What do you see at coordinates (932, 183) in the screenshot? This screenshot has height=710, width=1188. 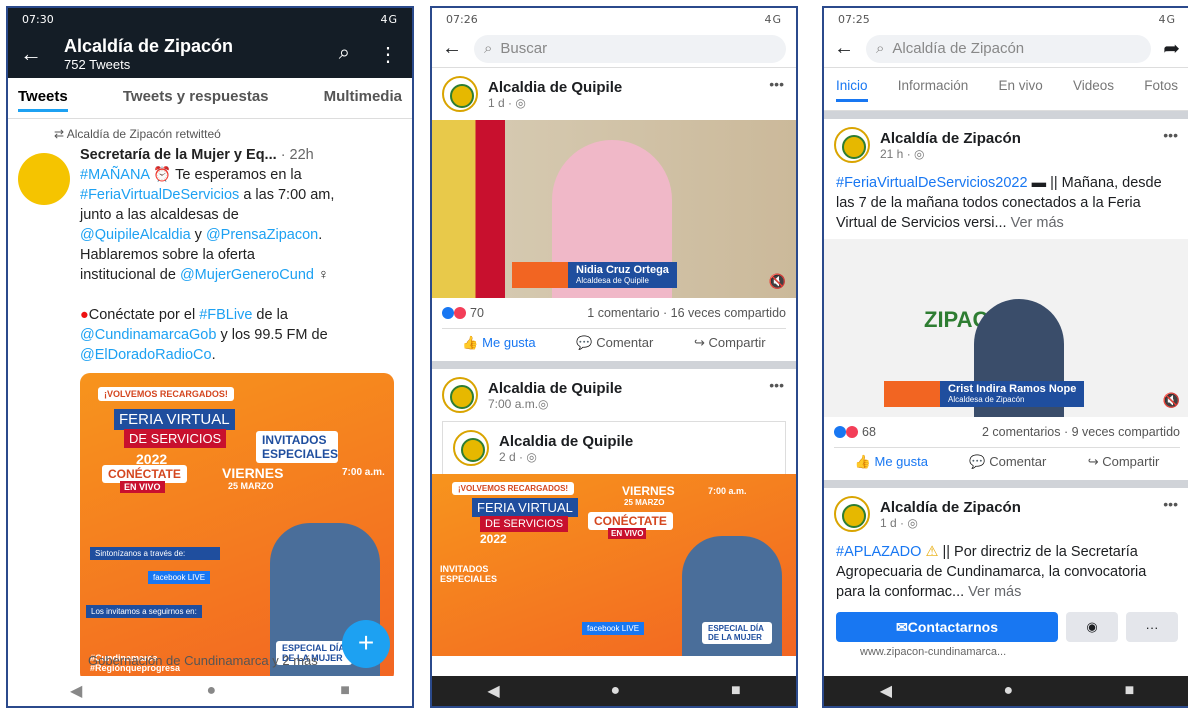 I see `hashtag-feria: #FeriaVirtualDeServicios2022` at bounding box center [932, 183].